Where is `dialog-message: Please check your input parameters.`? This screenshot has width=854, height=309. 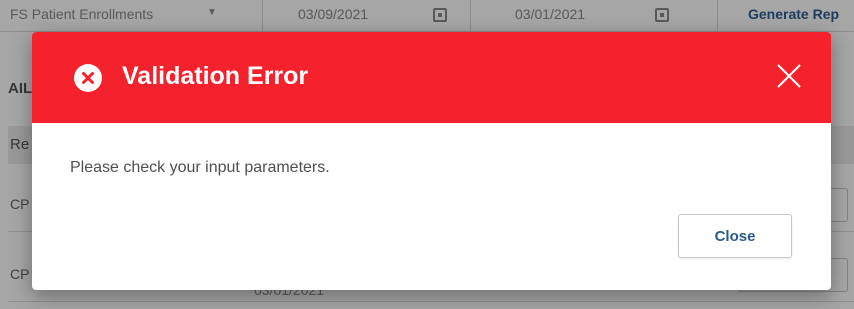
dialog-message: Please check your input parameters. is located at coordinates (200, 167).